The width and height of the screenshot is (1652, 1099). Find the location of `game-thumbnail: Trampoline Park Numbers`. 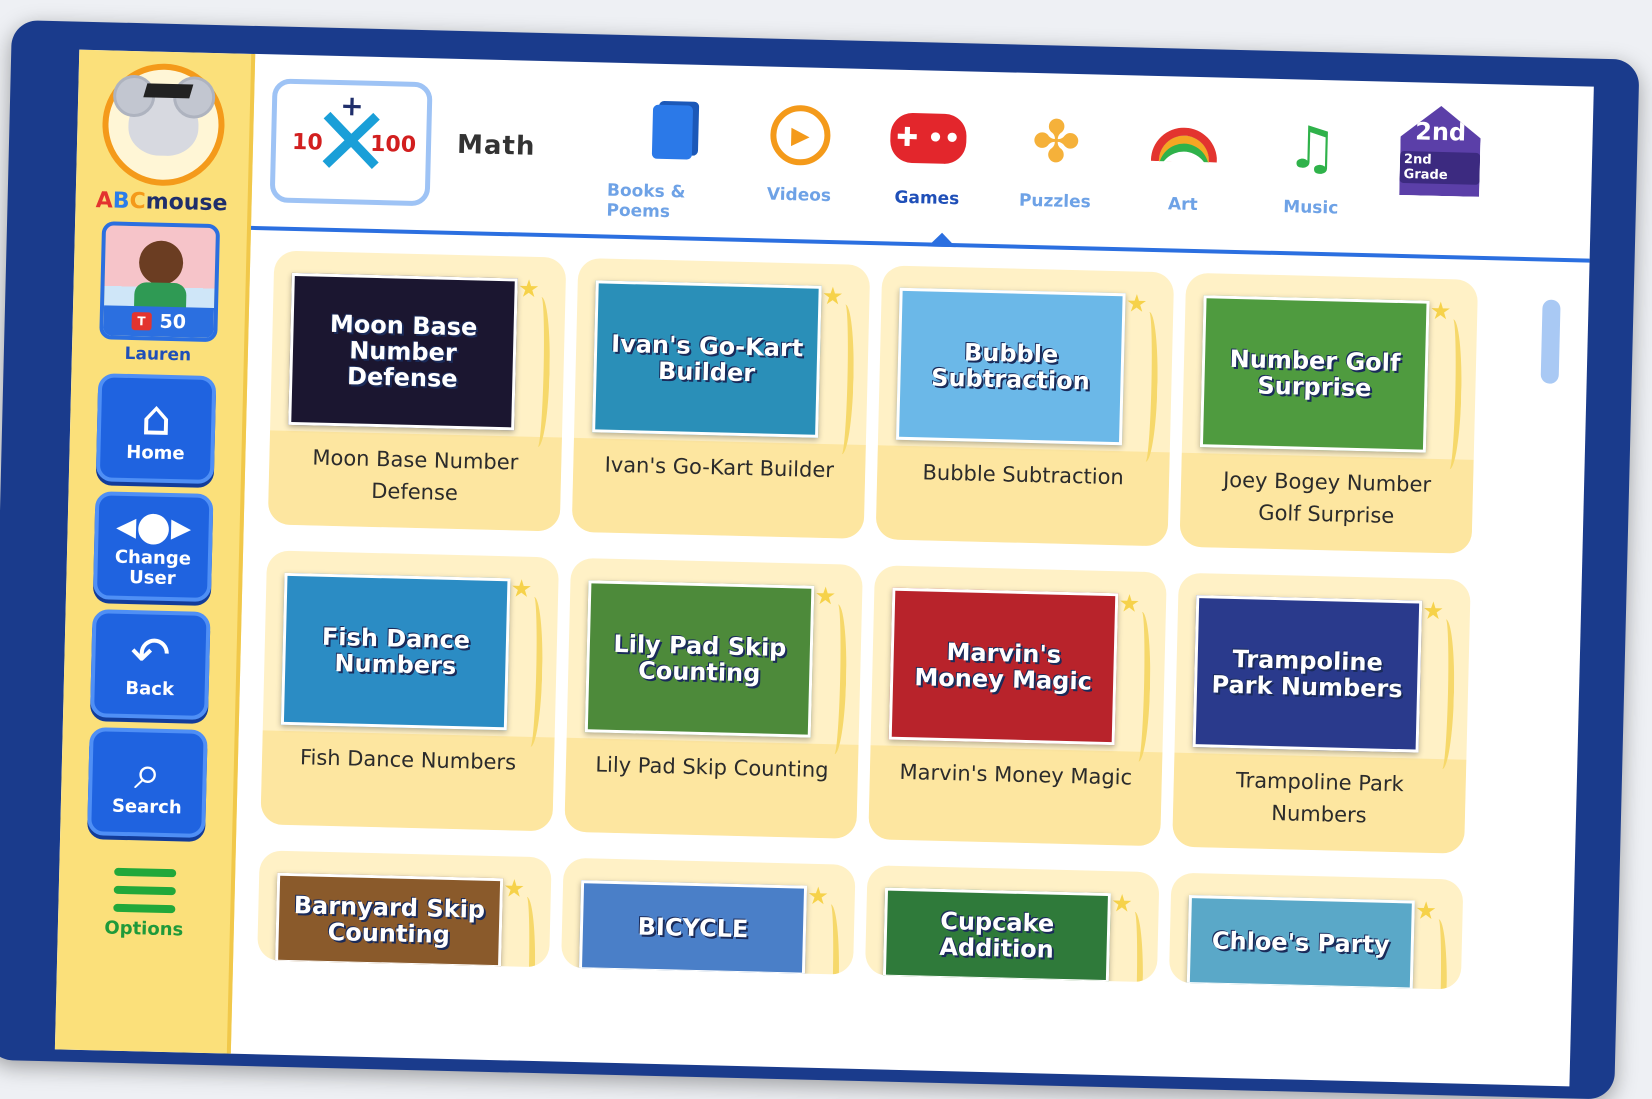

game-thumbnail: Trampoline Park Numbers is located at coordinates (1307, 674).